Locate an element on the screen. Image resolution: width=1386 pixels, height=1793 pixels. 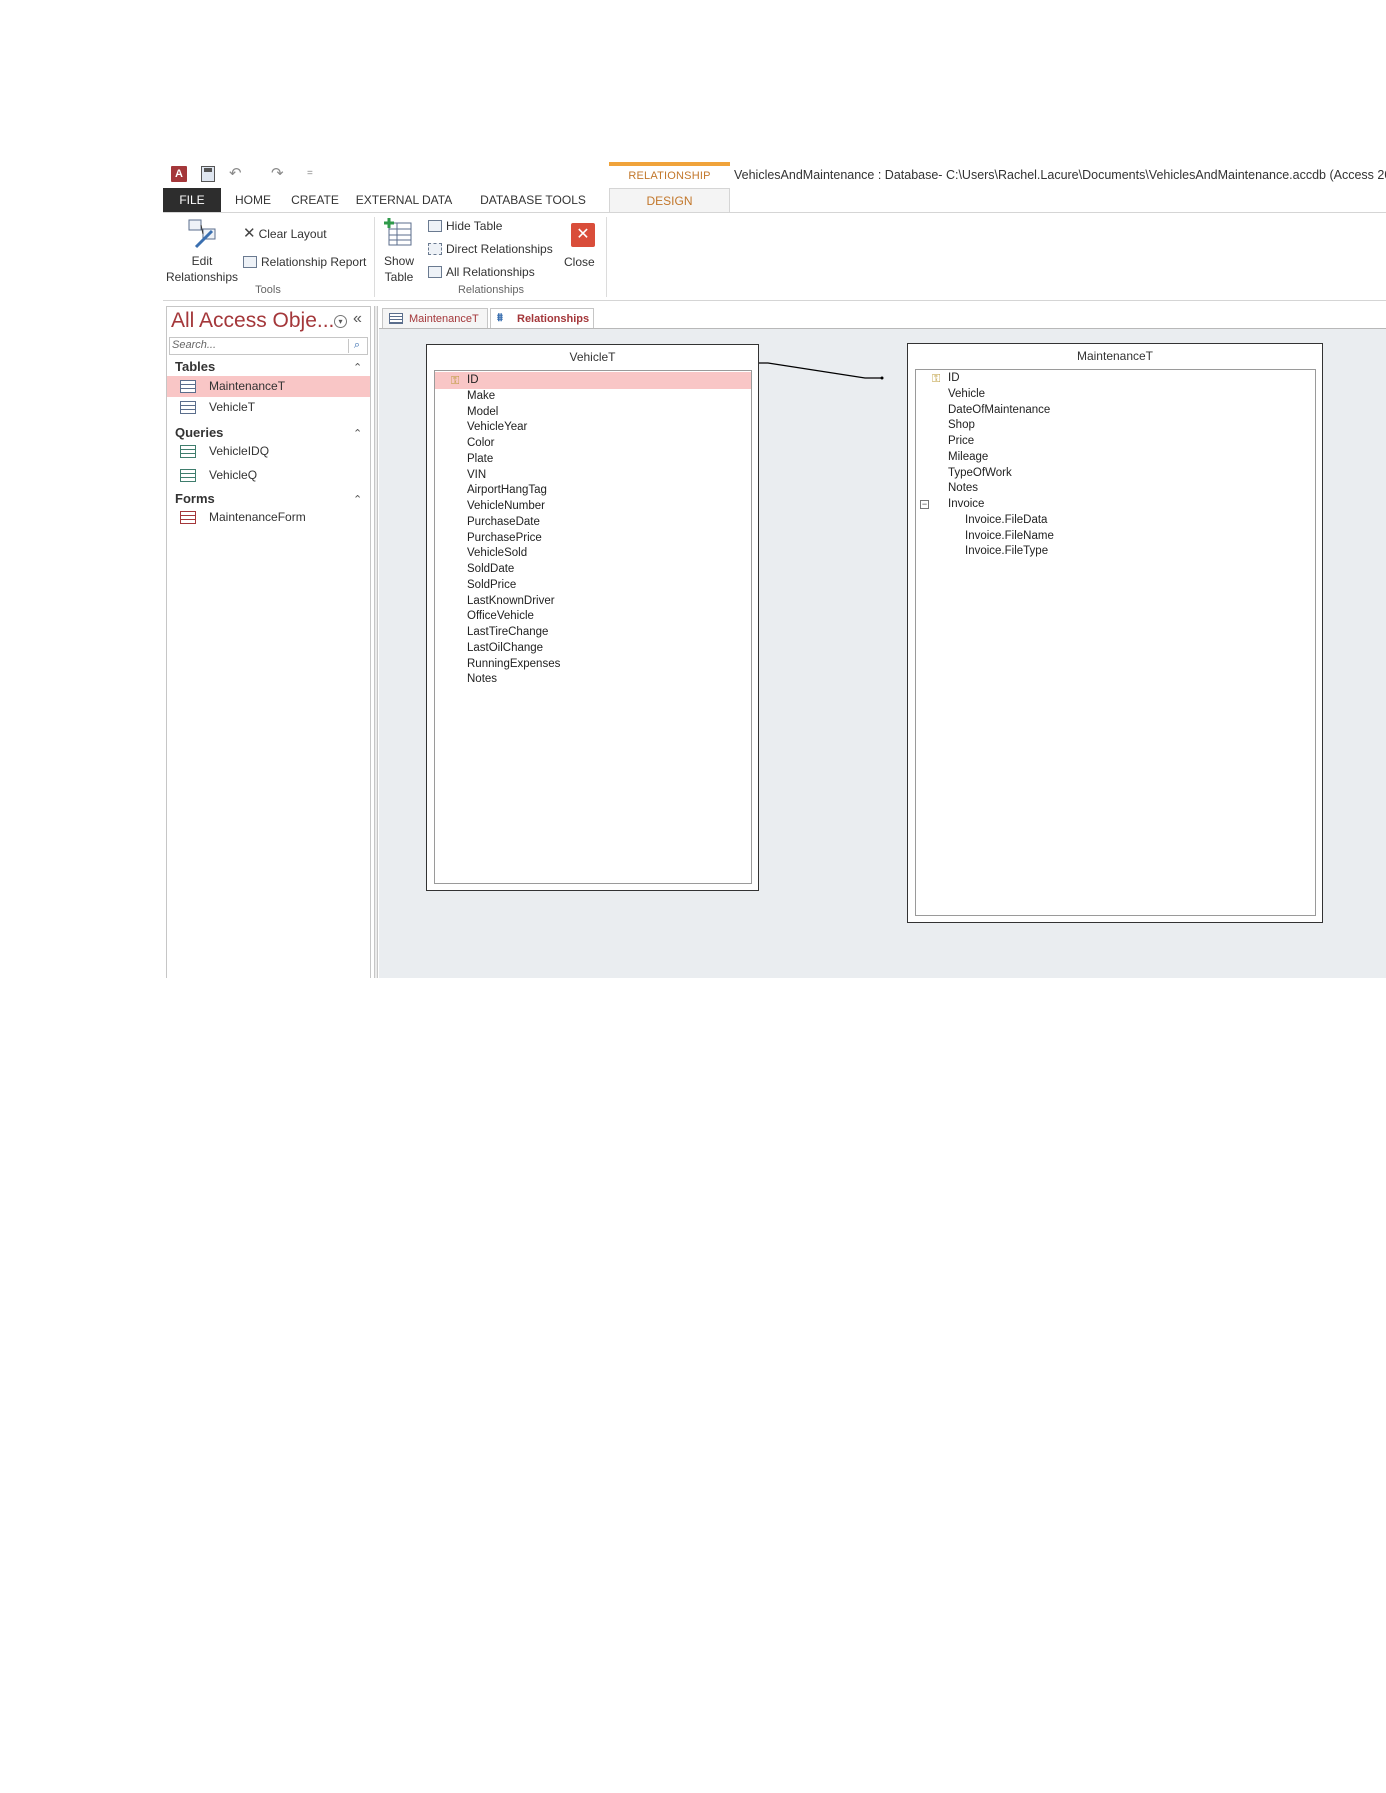
field-invoice-filename: Invoice.FileName is located at coordinates (1115, 536).